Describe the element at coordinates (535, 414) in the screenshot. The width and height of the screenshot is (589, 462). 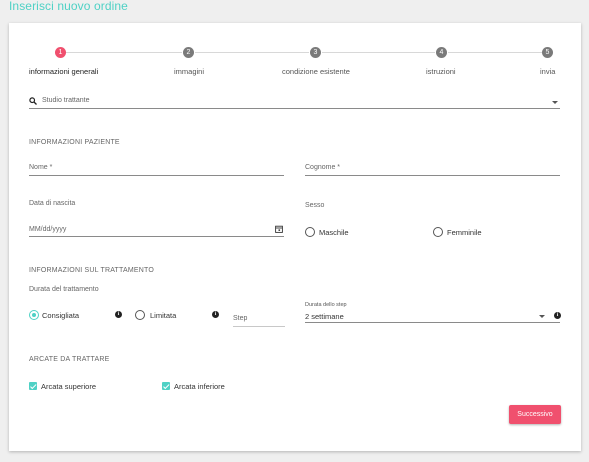
I see `next-button: Successivo` at that location.